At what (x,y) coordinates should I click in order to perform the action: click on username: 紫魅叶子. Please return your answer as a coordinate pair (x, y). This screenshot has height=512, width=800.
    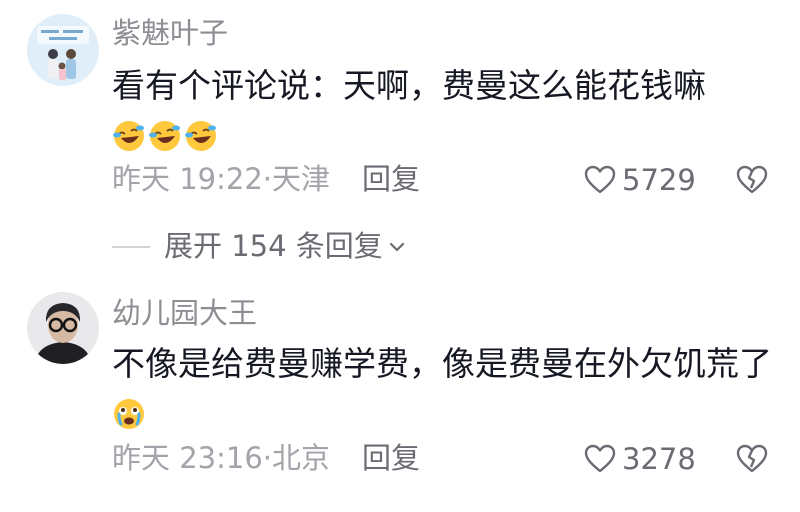
    Looking at the image, I should click on (170, 33).